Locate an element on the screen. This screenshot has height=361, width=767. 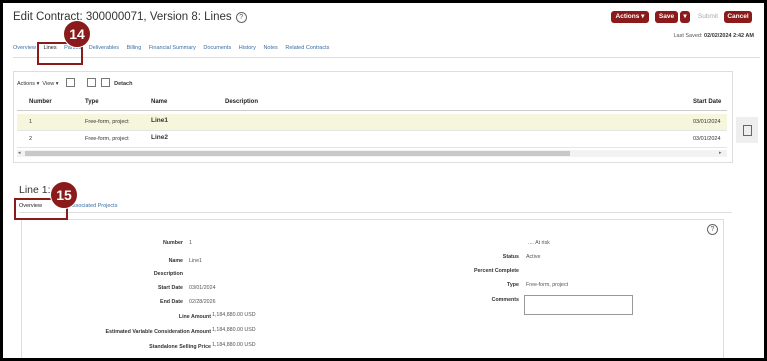
ssp-value: 1,184,880.00 USD is located at coordinates (234, 345).